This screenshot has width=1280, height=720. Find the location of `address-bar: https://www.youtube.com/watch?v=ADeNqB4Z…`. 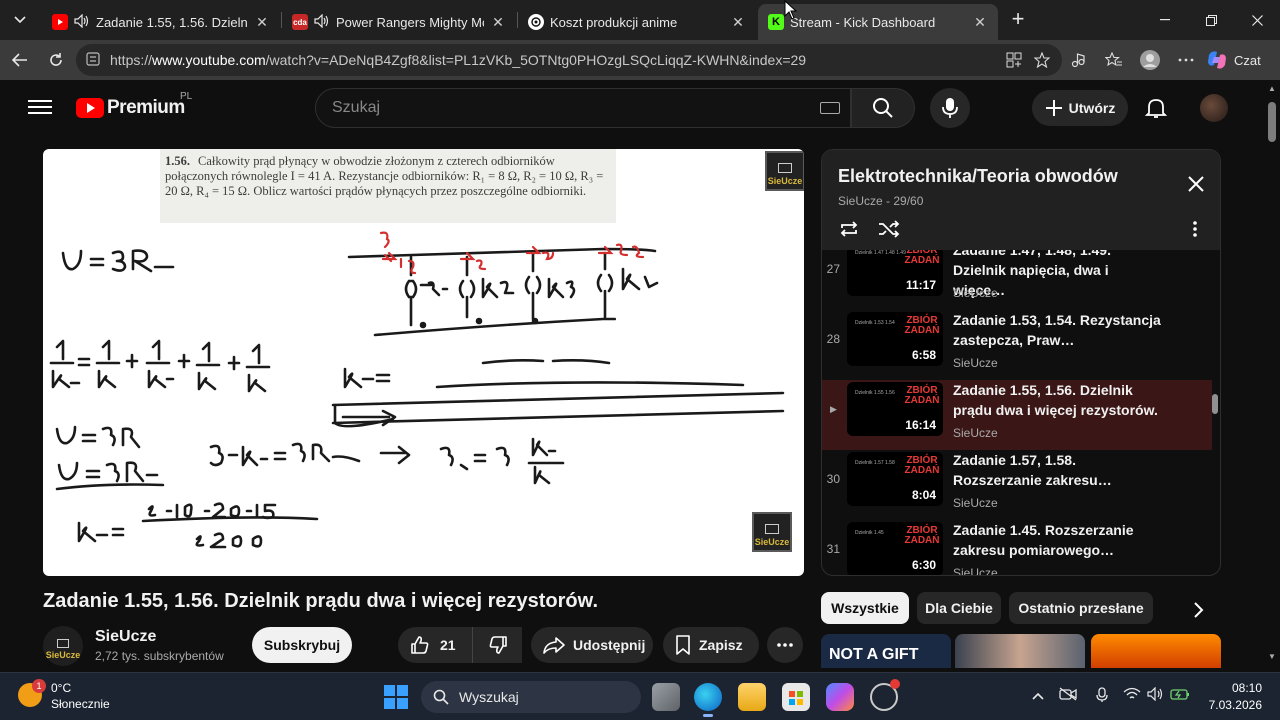

address-bar: https://www.youtube.com/watch?v=ADeNqB4Z… is located at coordinates (569, 60).